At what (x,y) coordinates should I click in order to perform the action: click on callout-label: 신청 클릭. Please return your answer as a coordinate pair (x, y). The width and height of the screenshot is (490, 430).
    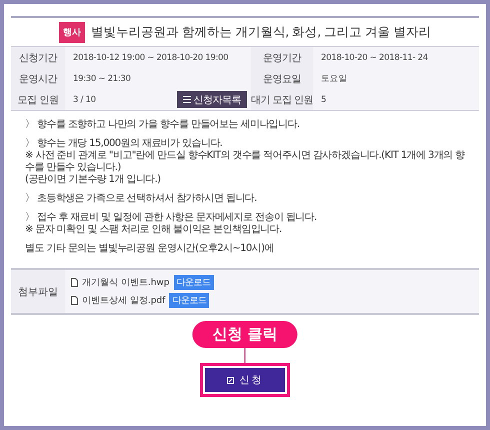
    Looking at the image, I should click on (245, 334).